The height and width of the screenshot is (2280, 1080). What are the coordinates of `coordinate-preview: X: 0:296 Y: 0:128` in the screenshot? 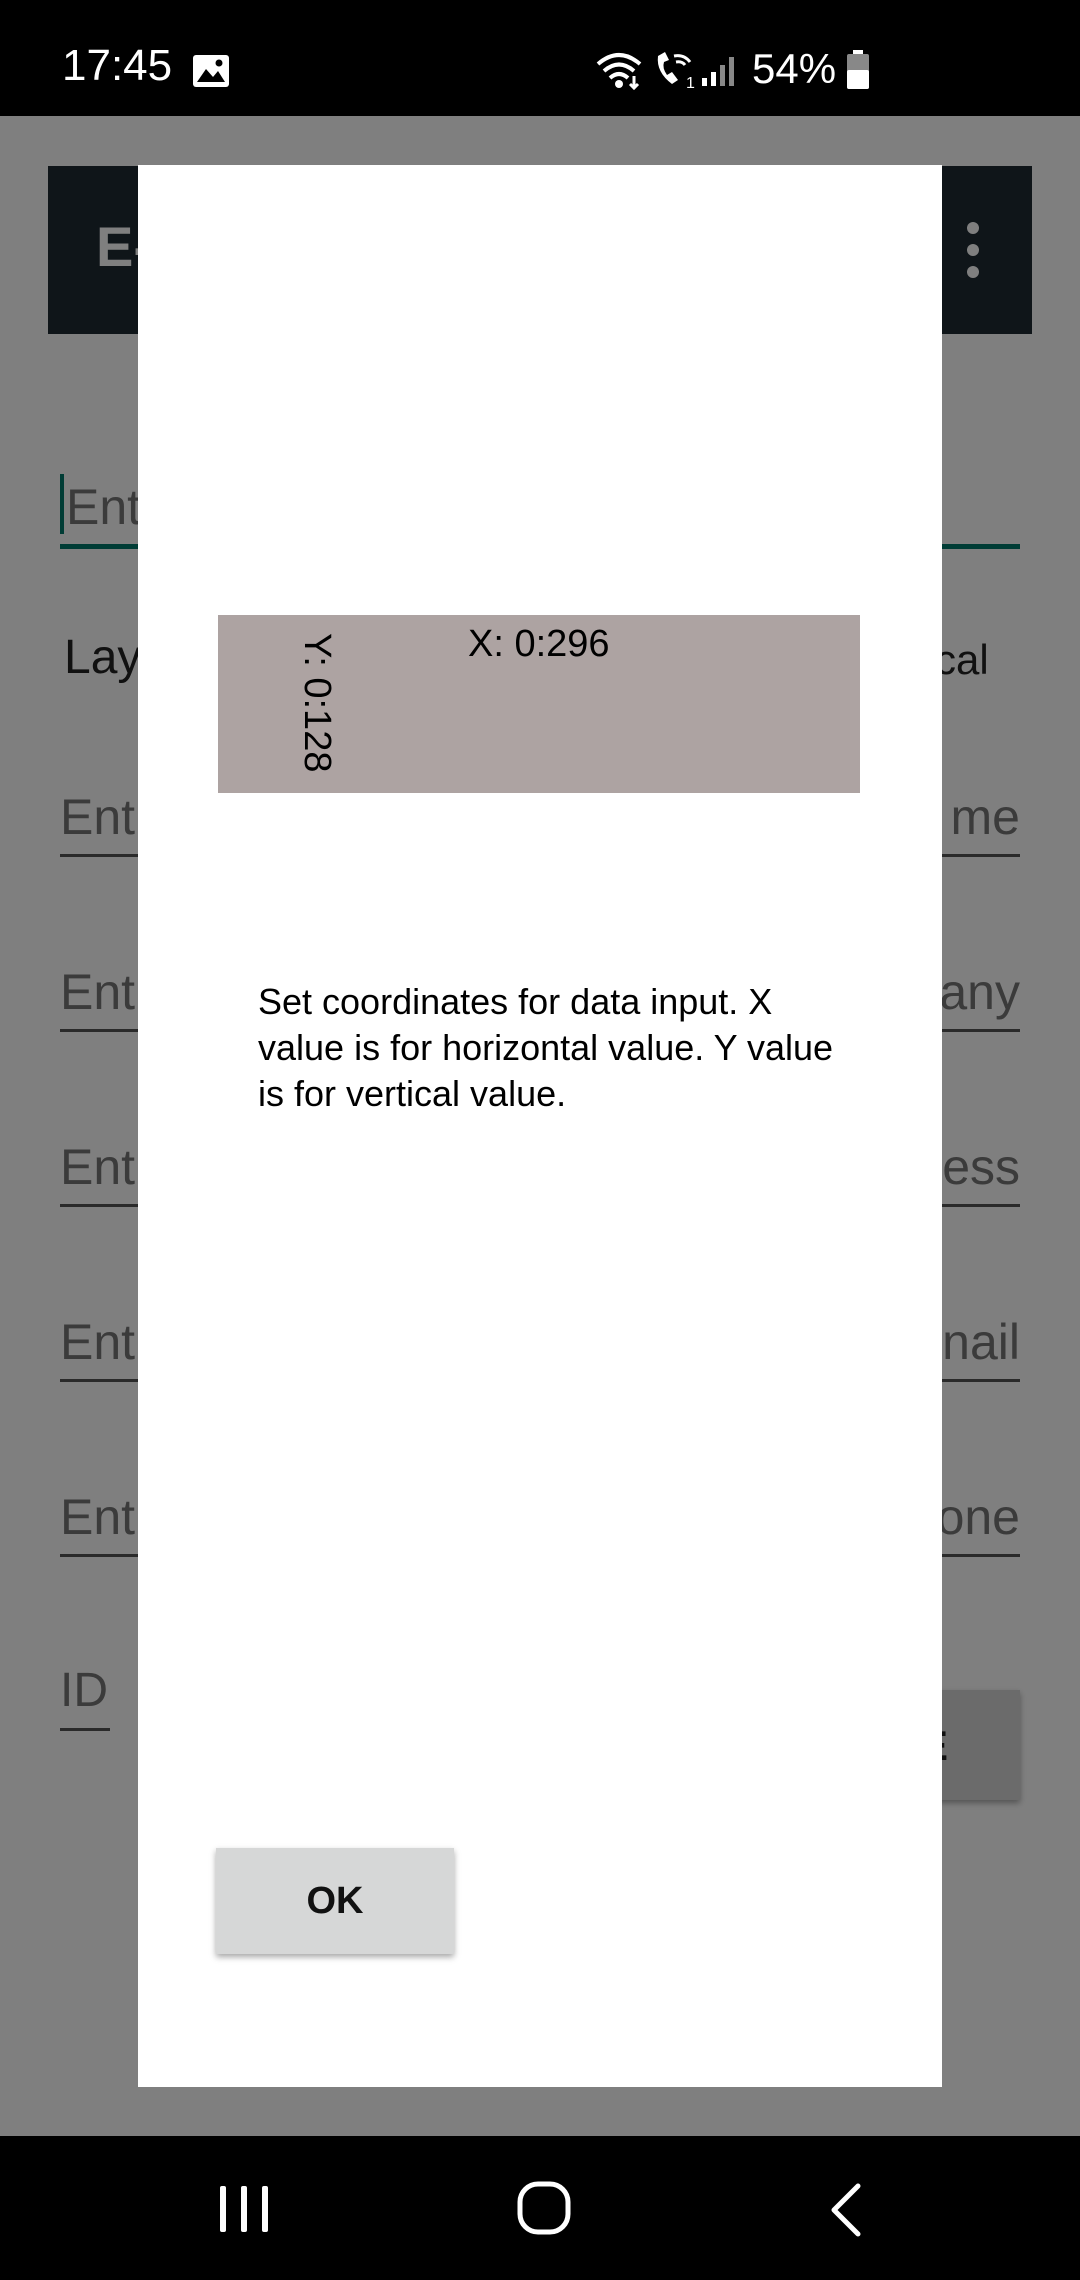 It's located at (539, 704).